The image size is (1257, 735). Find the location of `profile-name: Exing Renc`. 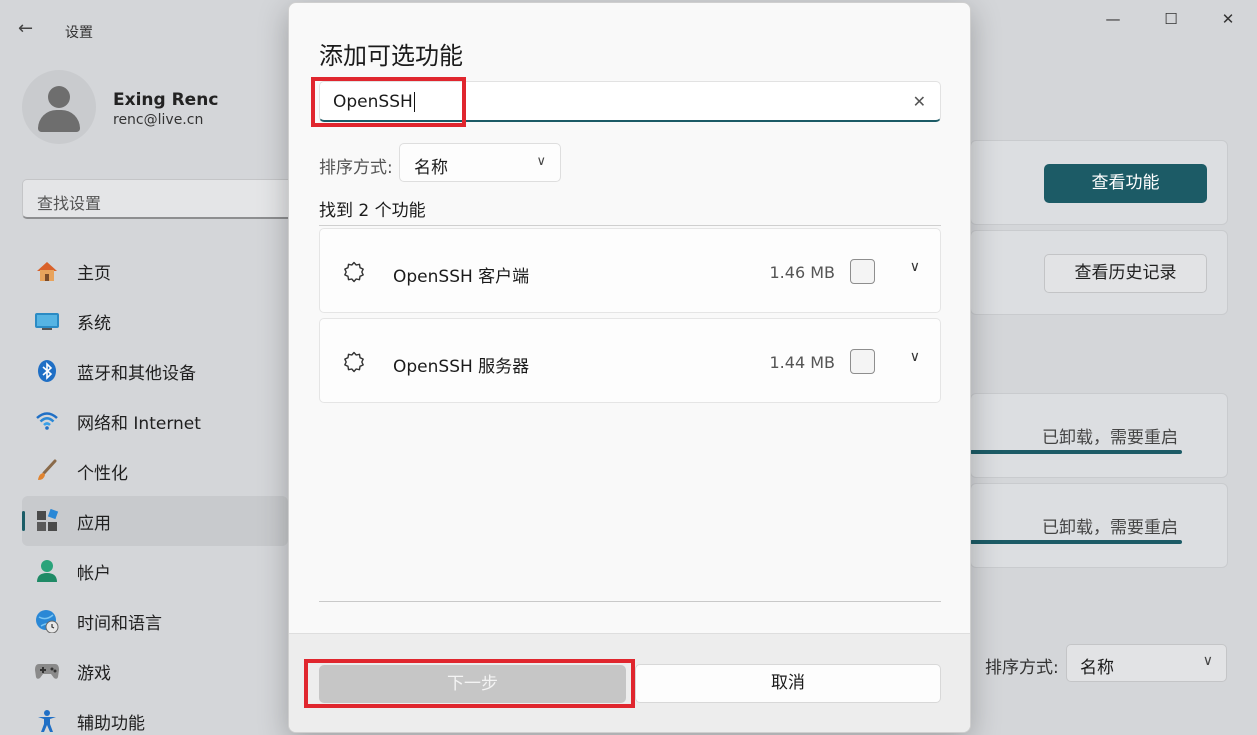

profile-name: Exing Renc is located at coordinates (166, 100).